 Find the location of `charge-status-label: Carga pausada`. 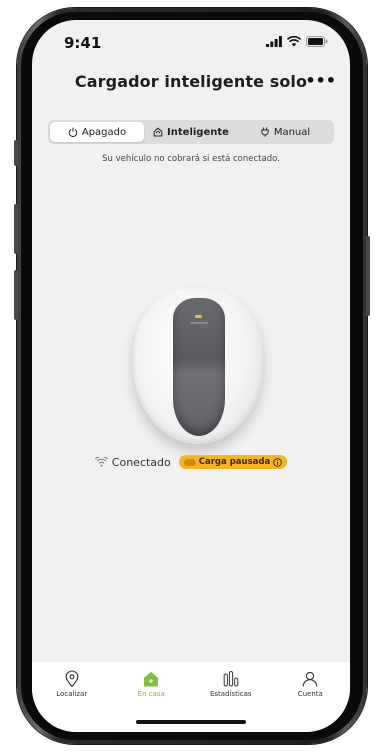

charge-status-label: Carga pausada is located at coordinates (234, 462).